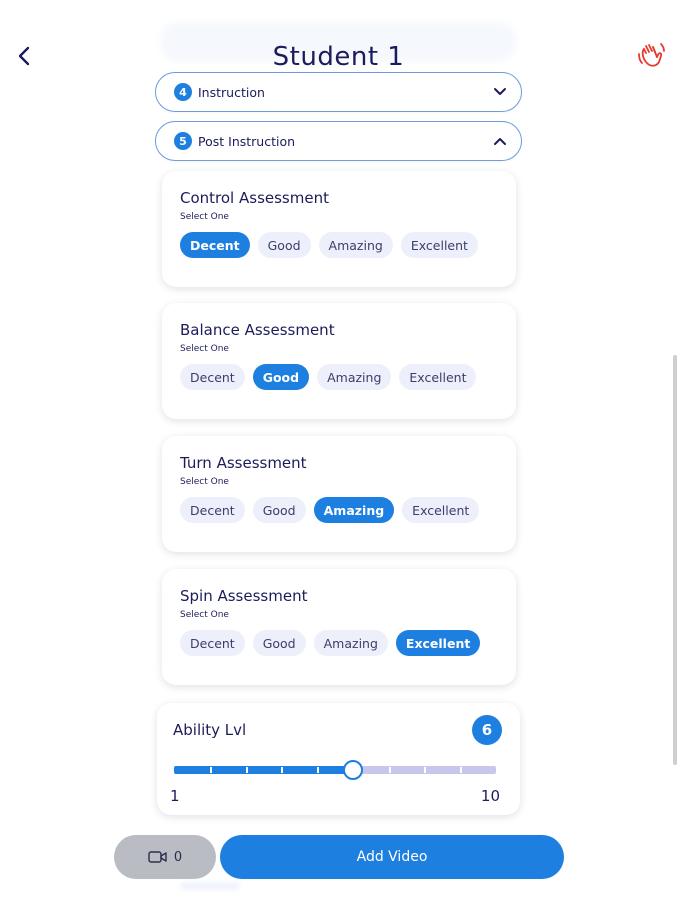 The width and height of the screenshot is (677, 900). I want to click on scrollbar, so click(675, 560).